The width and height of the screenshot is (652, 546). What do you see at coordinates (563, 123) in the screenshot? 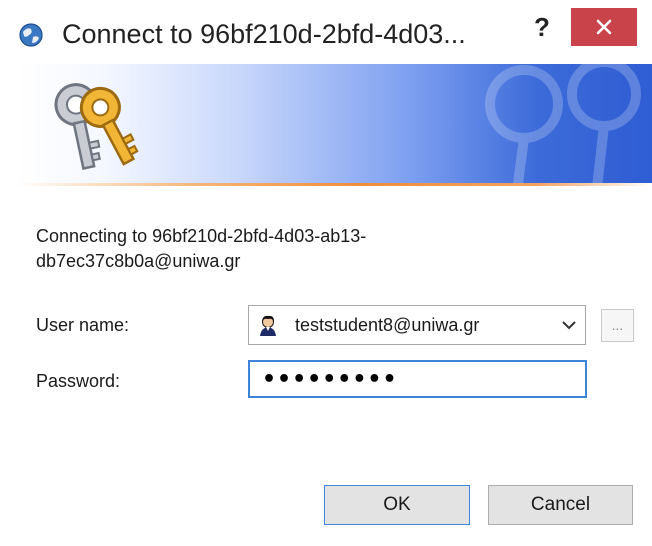
I see `keys-watermark-icon` at bounding box center [563, 123].